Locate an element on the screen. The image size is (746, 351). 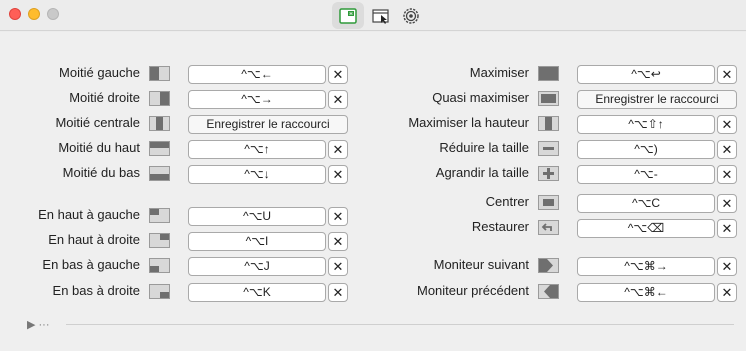
shortcut-label: Maximiser is located at coordinates (499, 72).